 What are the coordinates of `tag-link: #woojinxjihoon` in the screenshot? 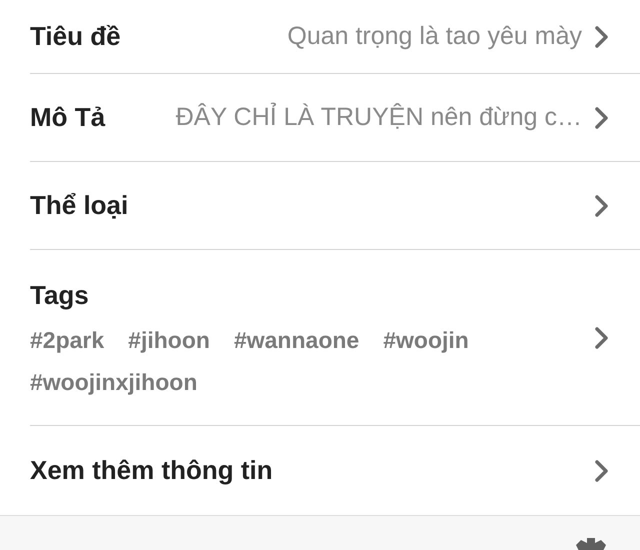 It's located at (114, 382).